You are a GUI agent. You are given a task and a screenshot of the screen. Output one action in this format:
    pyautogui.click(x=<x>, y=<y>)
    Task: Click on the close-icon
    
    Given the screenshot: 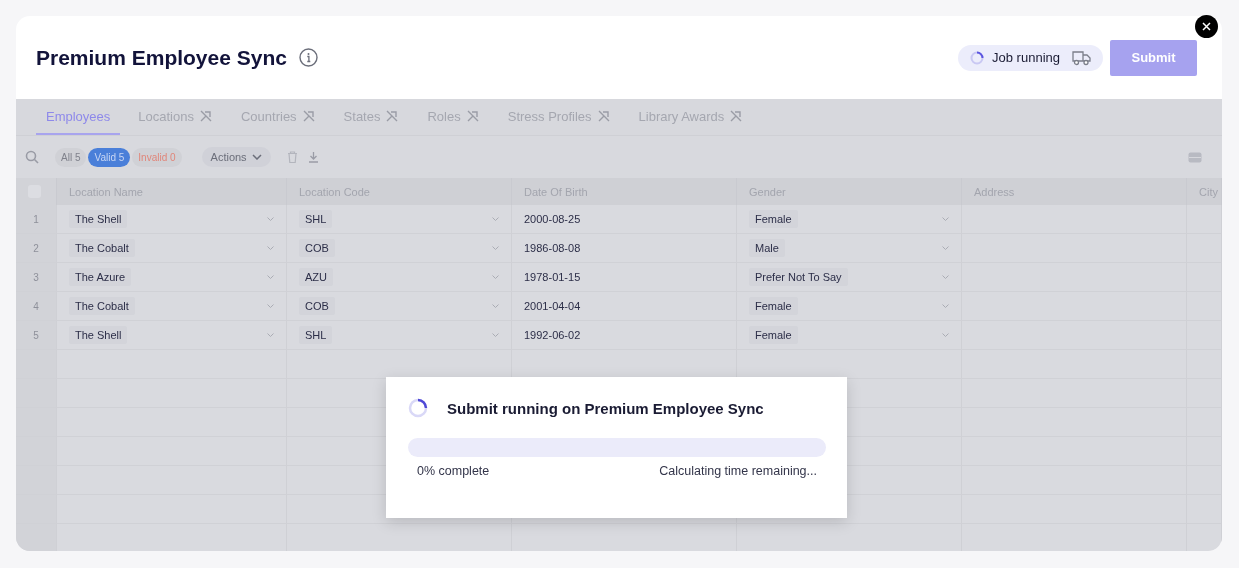 What is the action you would take?
    pyautogui.click(x=1206, y=26)
    